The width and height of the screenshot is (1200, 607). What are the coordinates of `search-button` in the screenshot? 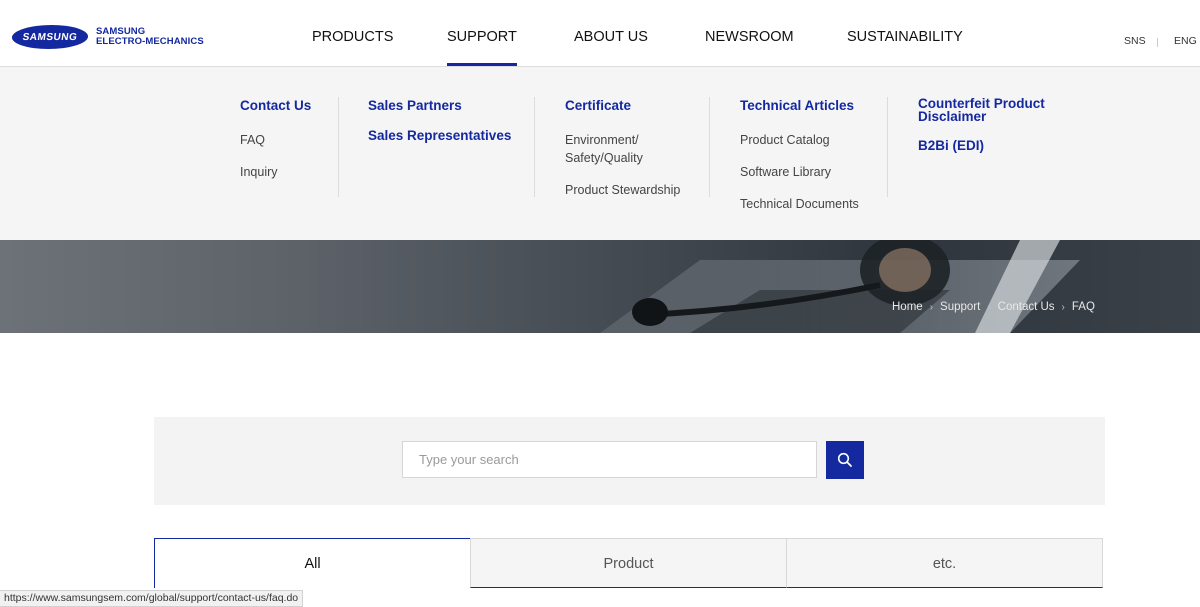 It's located at (845, 460).